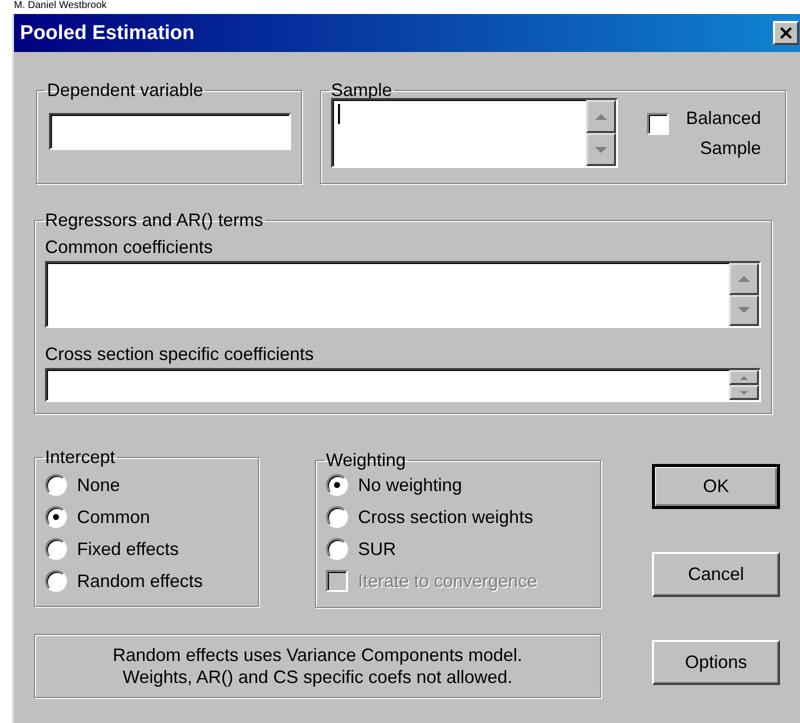 This screenshot has height=723, width=800. I want to click on group-label: Dependent variable, so click(125, 90).